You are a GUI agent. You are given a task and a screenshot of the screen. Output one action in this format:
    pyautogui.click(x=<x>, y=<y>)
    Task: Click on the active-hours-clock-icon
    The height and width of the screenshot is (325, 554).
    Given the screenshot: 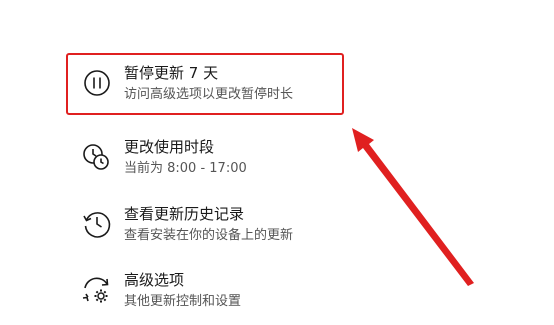 What is the action you would take?
    pyautogui.click(x=97, y=157)
    